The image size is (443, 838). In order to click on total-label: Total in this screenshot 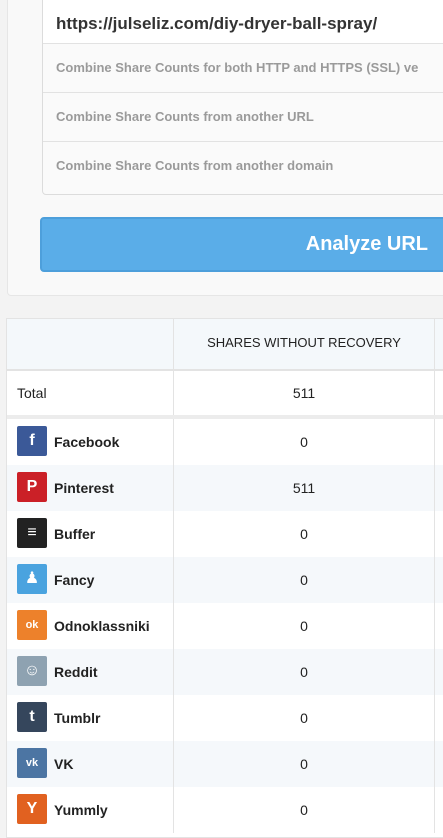, I will do `click(32, 393)`.